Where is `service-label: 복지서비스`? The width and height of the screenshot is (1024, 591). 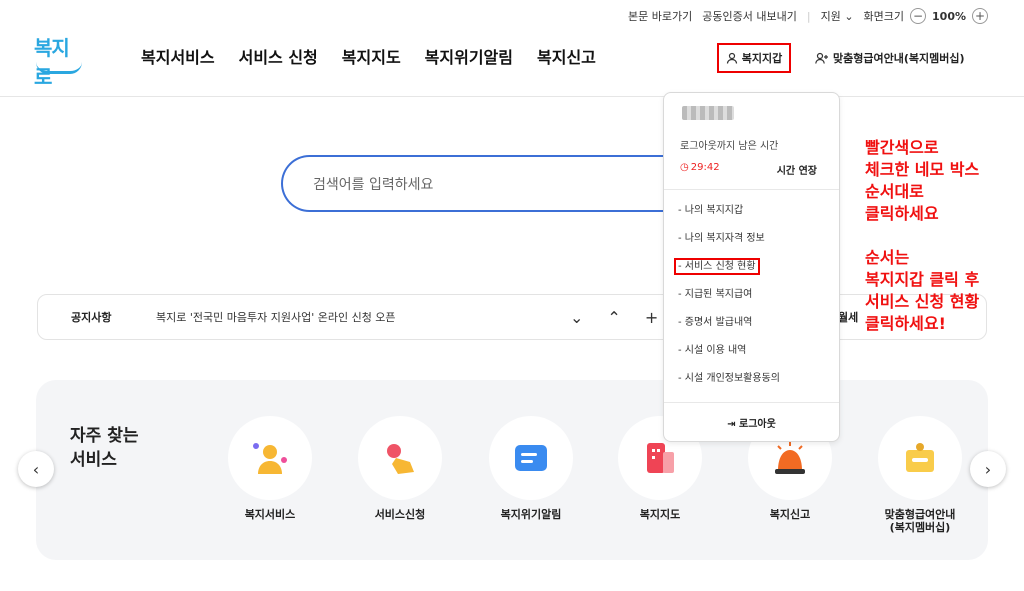 service-label: 복지서비스 is located at coordinates (270, 514).